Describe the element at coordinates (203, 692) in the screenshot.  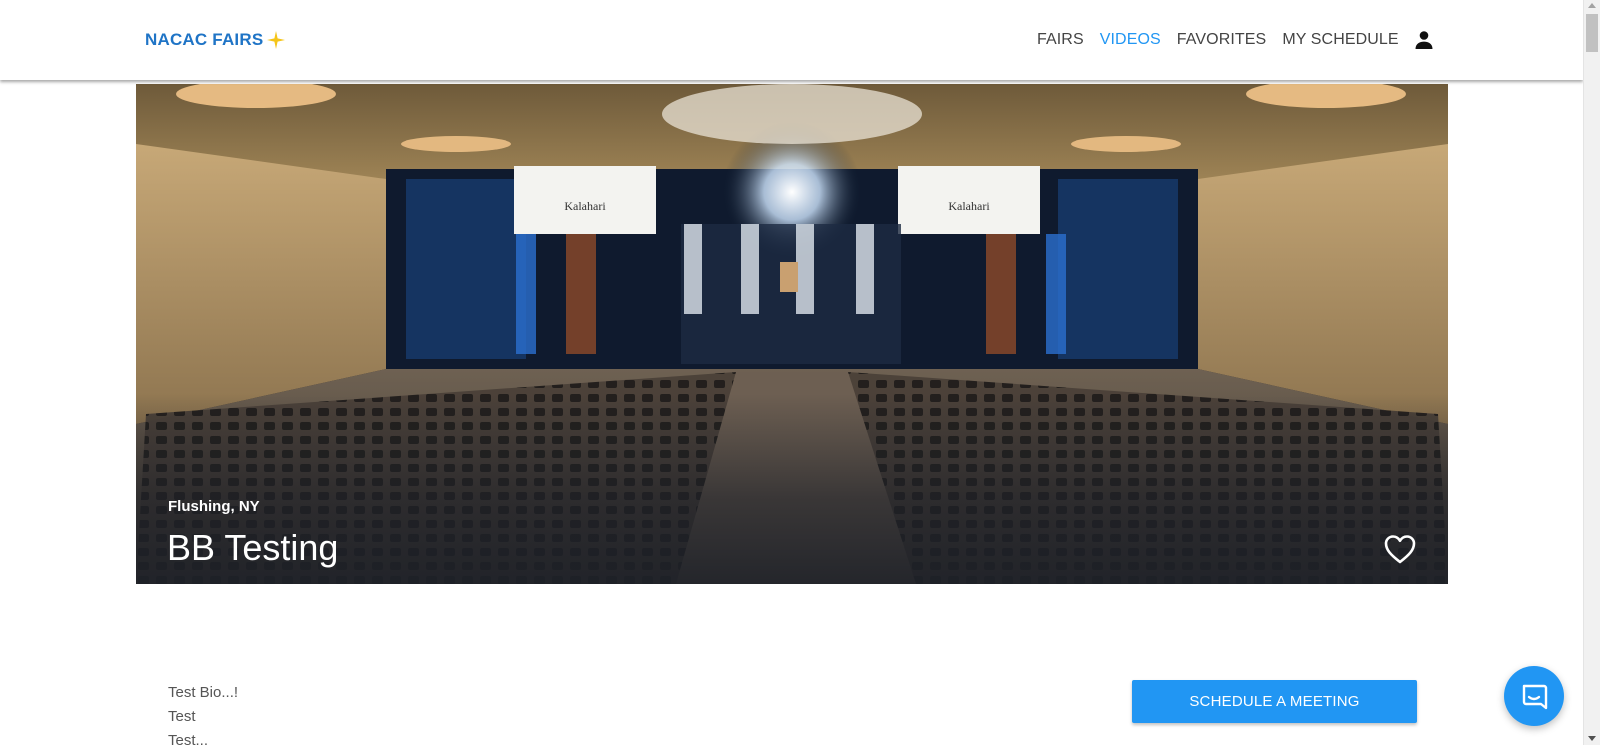
I see `bio-line-1: Test Bio...!` at that location.